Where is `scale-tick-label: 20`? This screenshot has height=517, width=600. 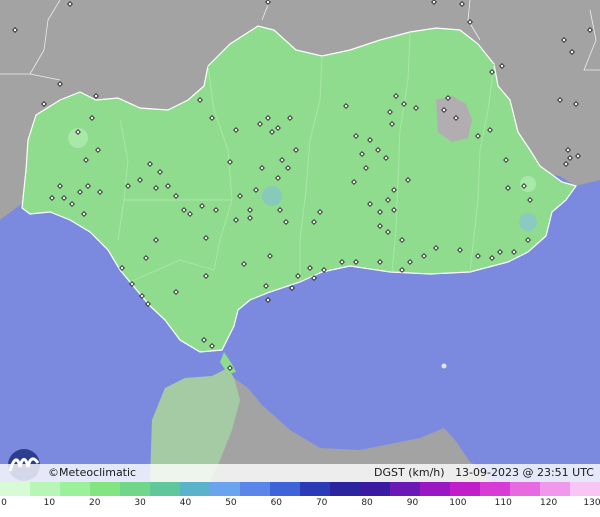
scale-tick-label: 20 is located at coordinates (95, 503).